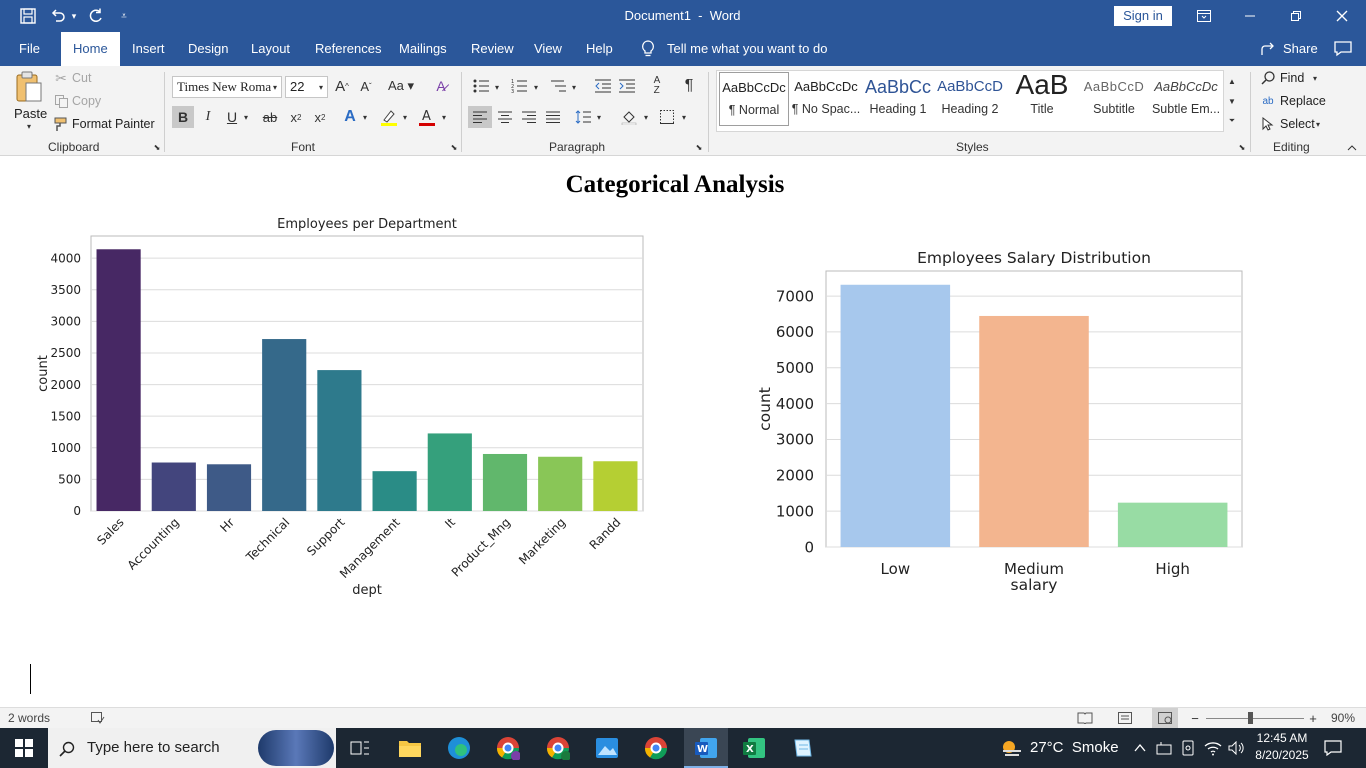 The height and width of the screenshot is (768, 1366). What do you see at coordinates (1282, 755) in the screenshot?
I see `clock-date: 8/20/2025` at bounding box center [1282, 755].